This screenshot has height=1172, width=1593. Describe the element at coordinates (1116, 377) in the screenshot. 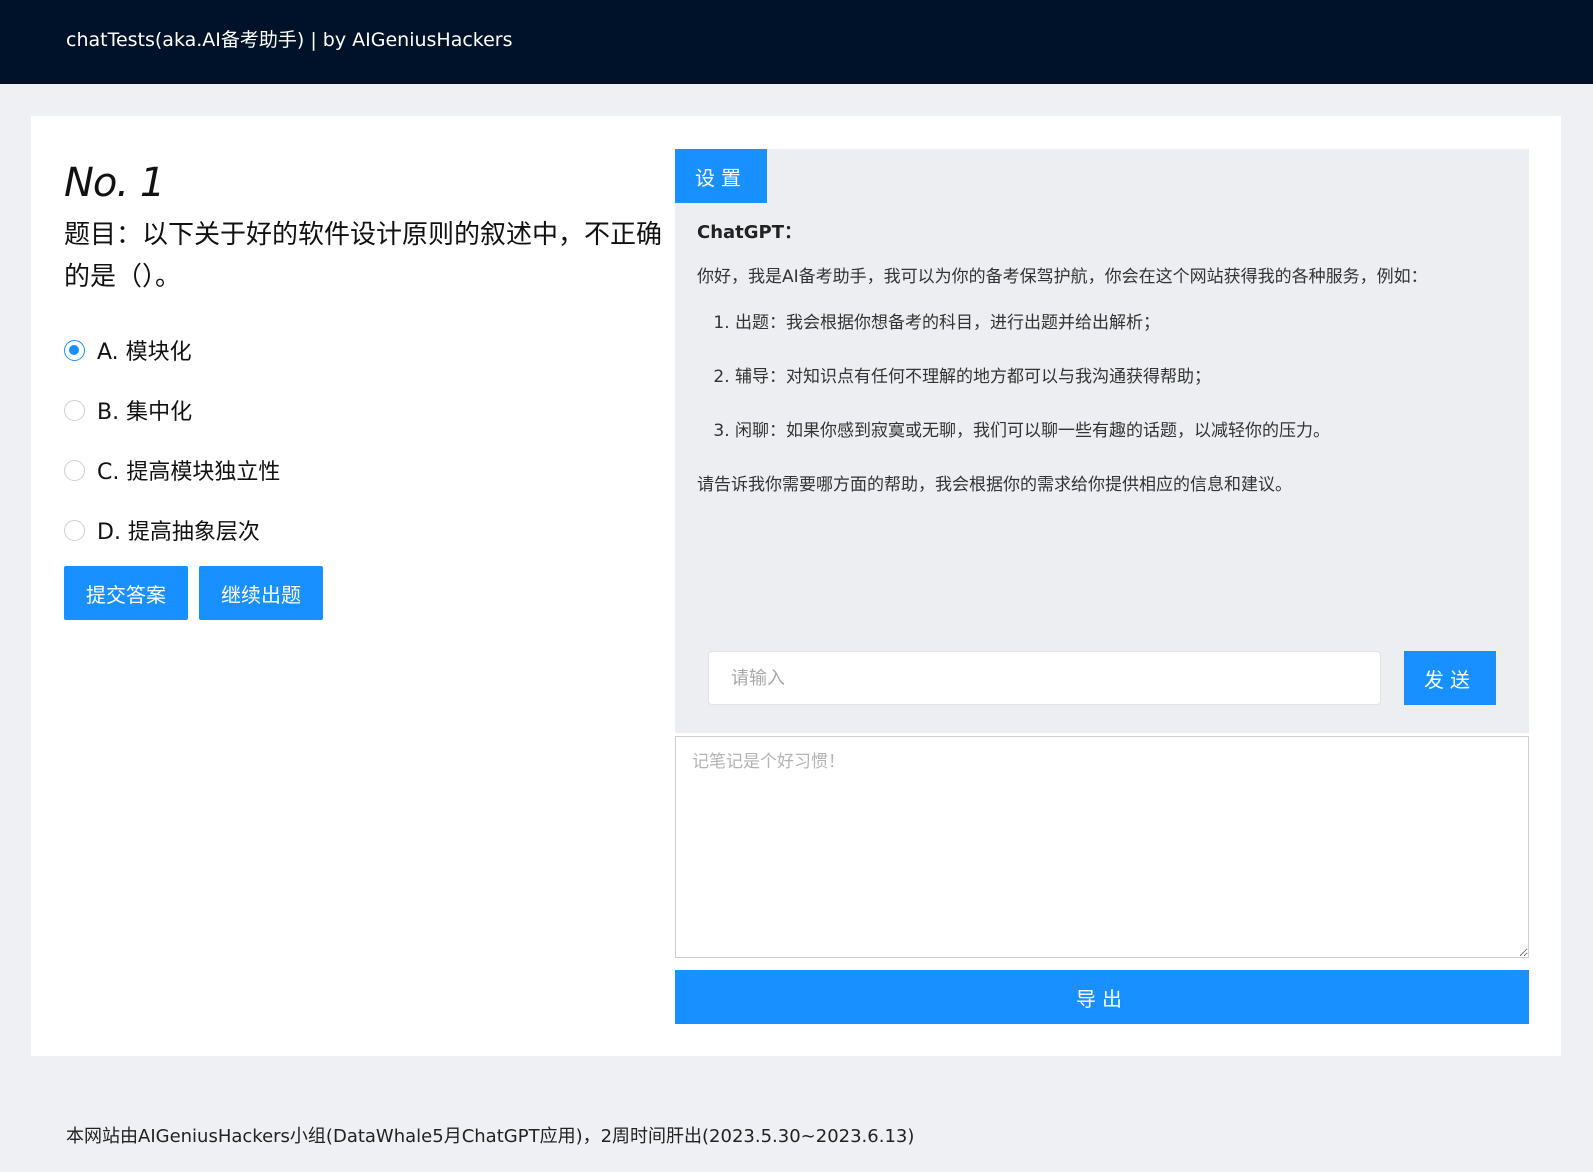

I see `chat-service-item: 辅导：对知识点有任何不理解的地方都可以与我沟通获得帮助；` at that location.